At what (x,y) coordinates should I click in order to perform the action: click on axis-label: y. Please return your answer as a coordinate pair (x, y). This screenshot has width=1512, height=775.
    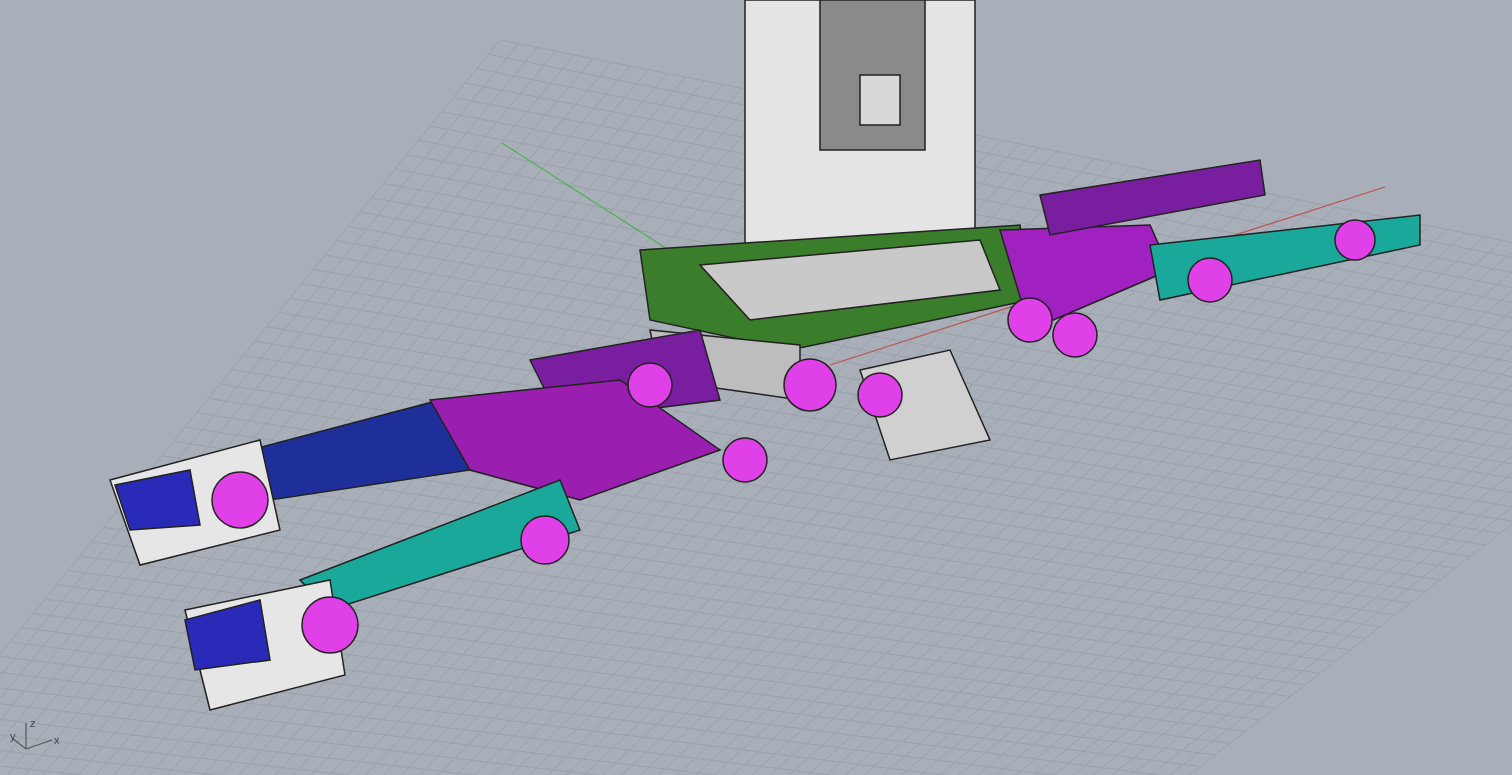
    Looking at the image, I should click on (13, 736).